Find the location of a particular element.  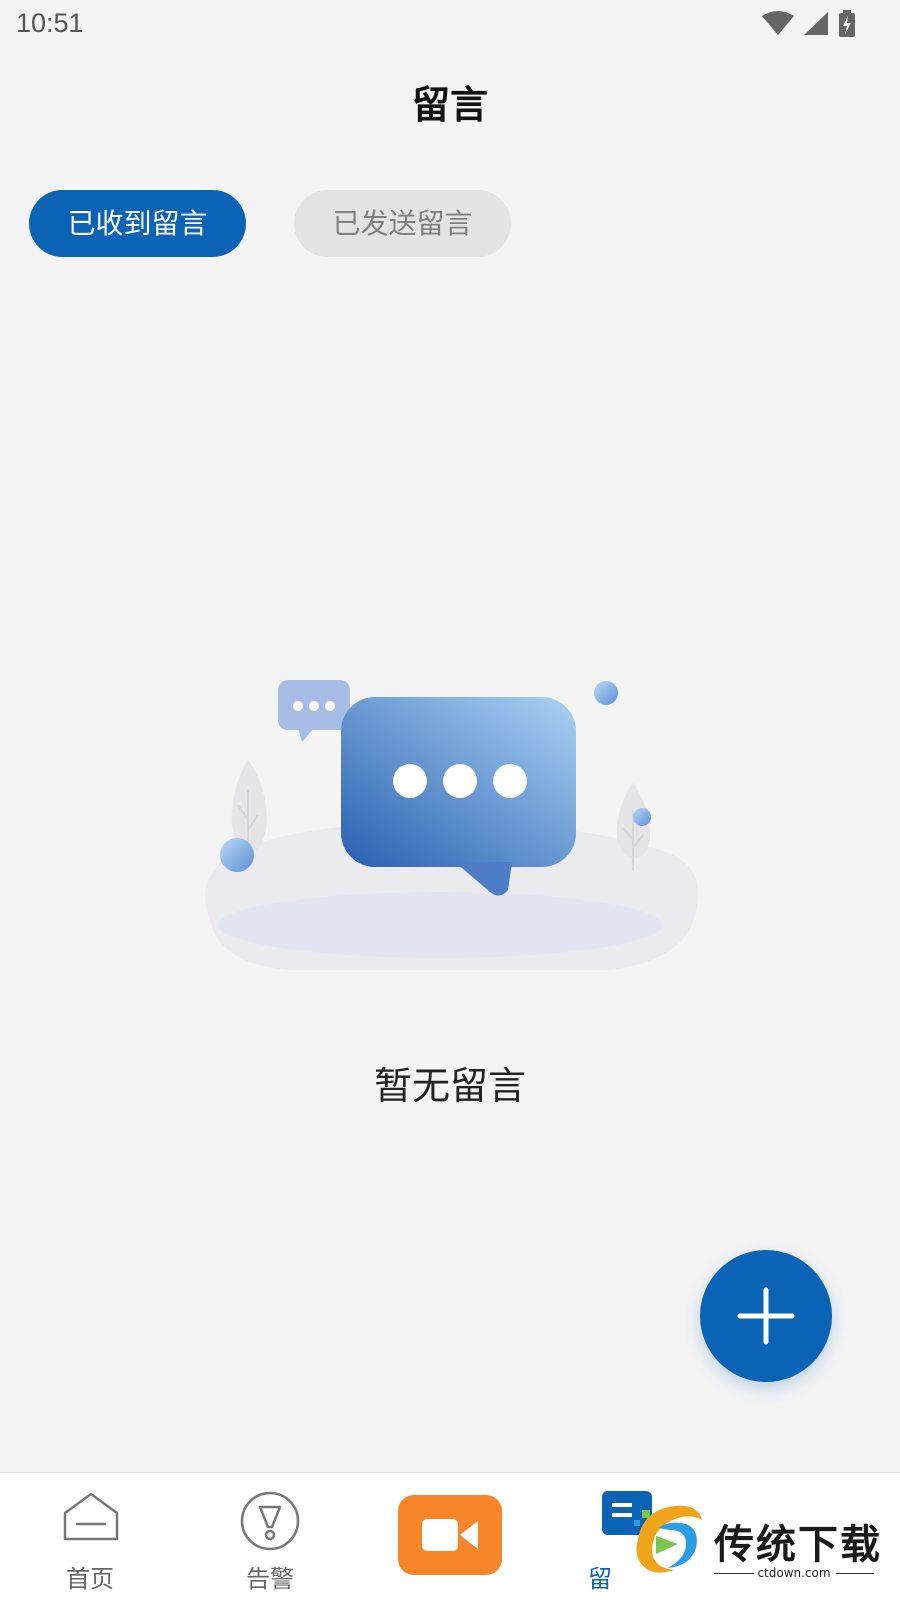

watermark-logo: 传统下载 ctdown.com is located at coordinates (760, 1550).